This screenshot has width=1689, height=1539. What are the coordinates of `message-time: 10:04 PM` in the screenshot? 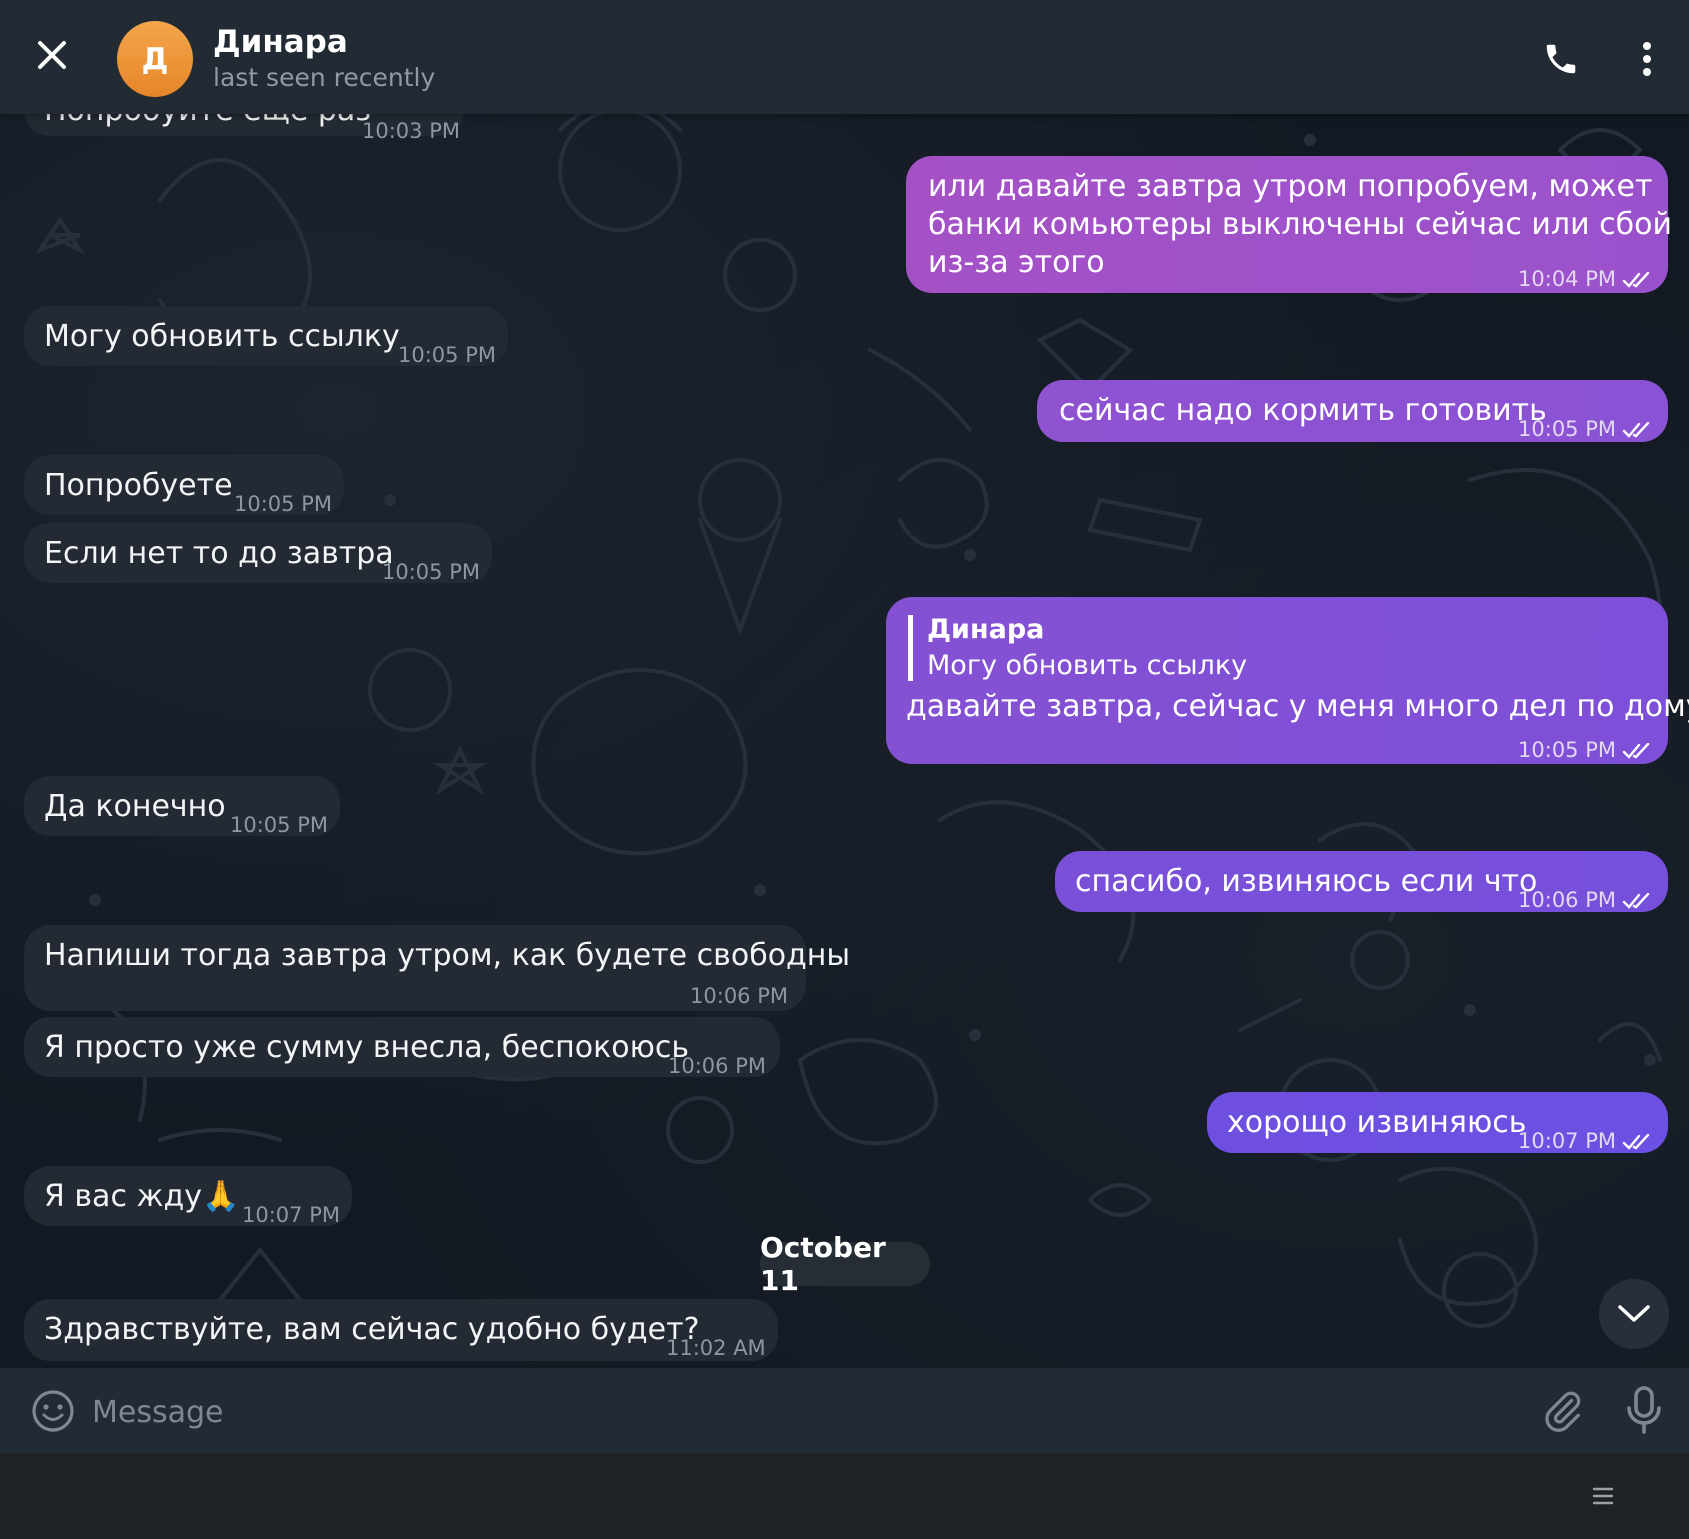 It's located at (1585, 279).